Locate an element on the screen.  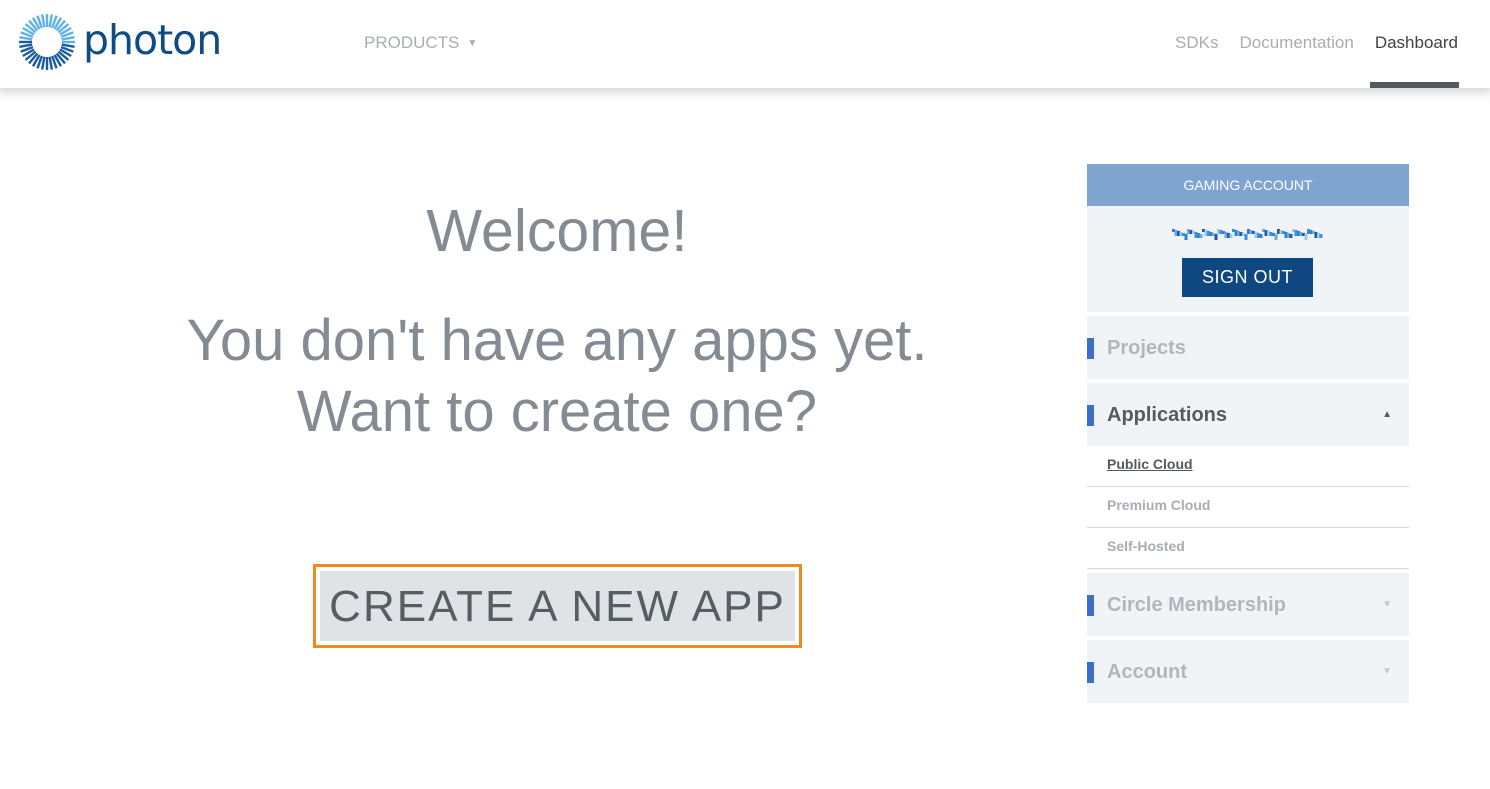
sidebar-item-label: Projects is located at coordinates (1146, 348).